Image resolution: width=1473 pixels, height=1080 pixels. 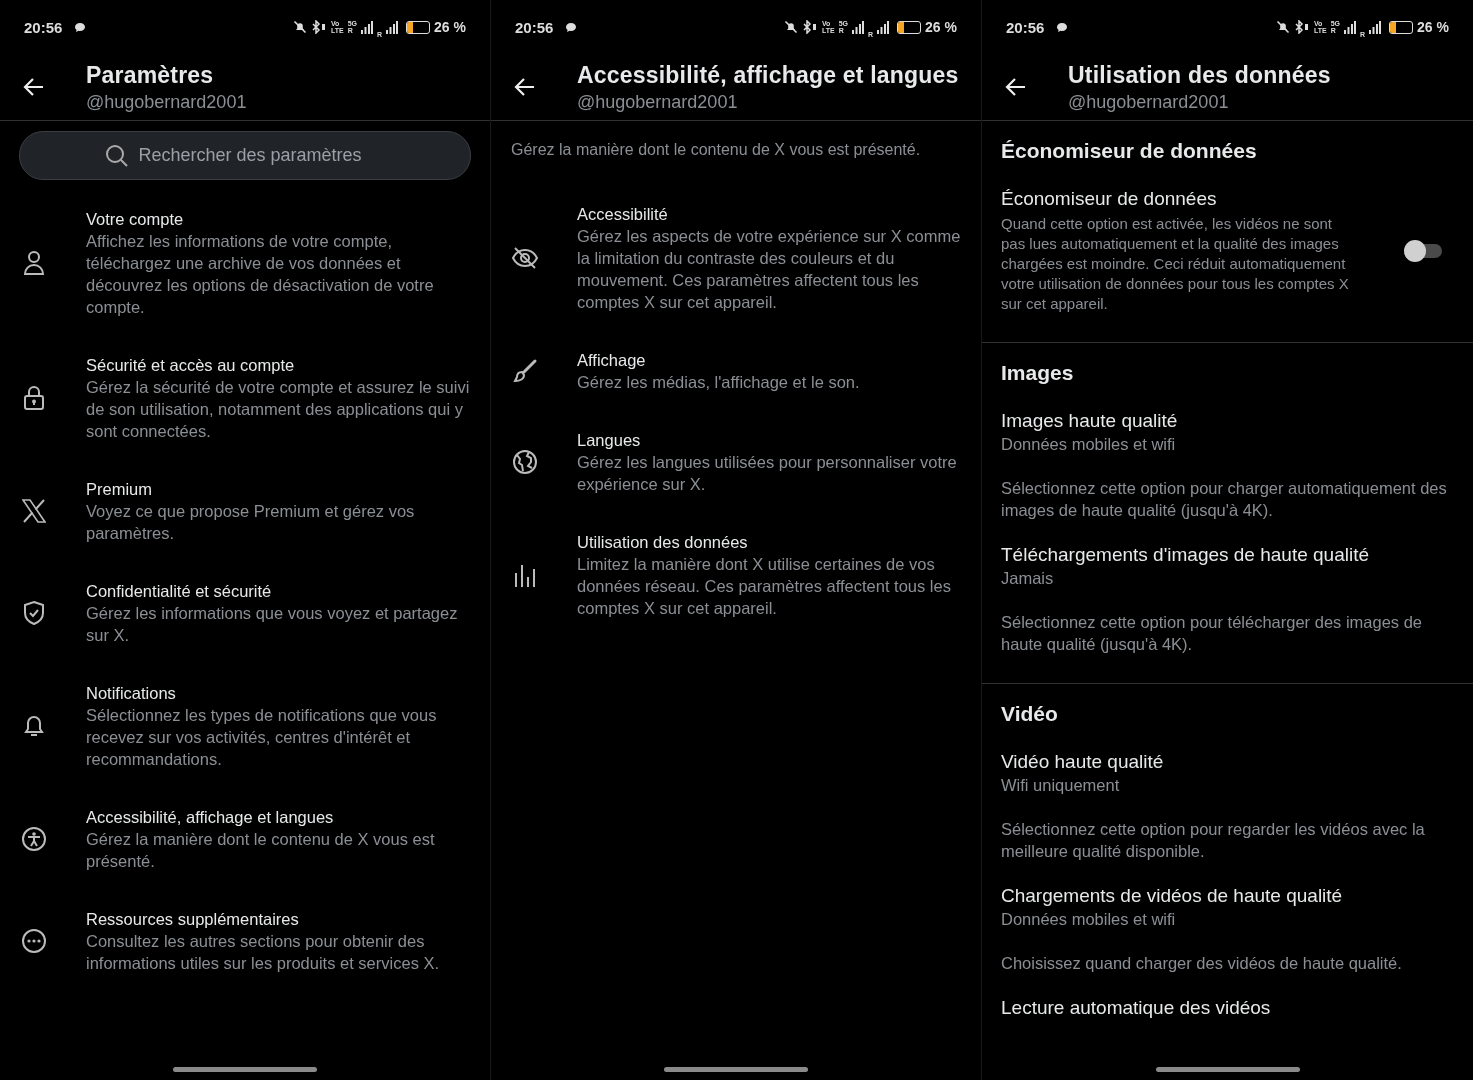 I want to click on setting-description: Quand cette option est activée, les vidéos ne sont pas lues automatiquement et la qualité des images chargées est moindre. Ceci réduit automatiquement votre utilisation de données pour tous les comptes X sur cet appareil., so click(x=1175, y=264).